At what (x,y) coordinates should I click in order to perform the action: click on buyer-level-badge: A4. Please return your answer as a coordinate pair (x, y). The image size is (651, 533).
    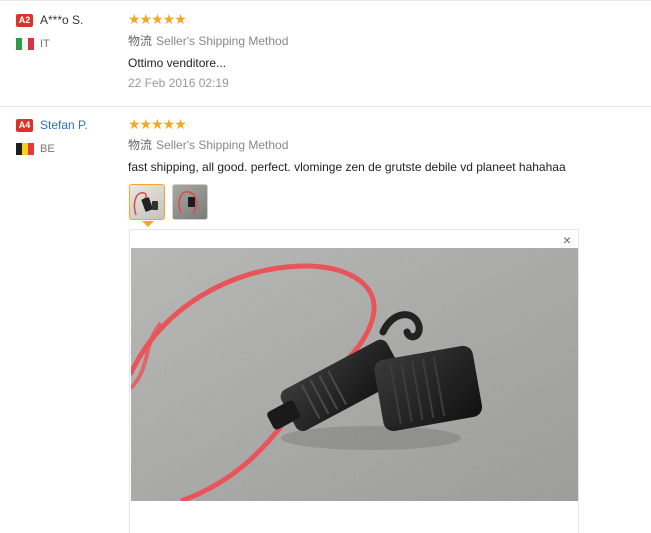
    Looking at the image, I should click on (24, 125).